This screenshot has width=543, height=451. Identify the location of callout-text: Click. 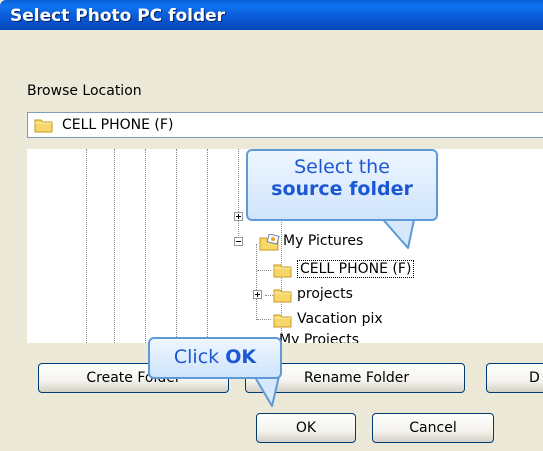
(199, 357).